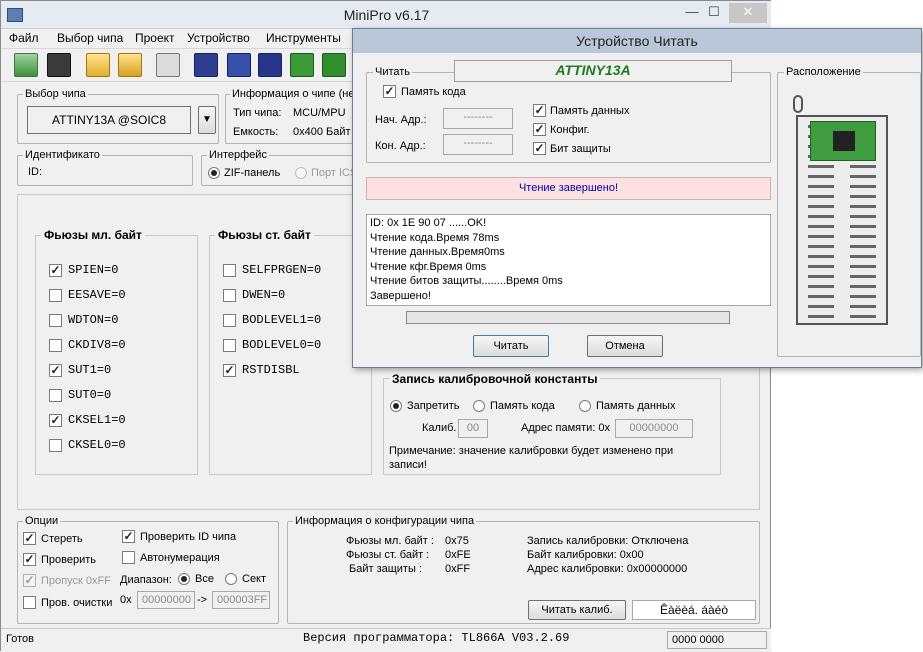 The height and width of the screenshot is (652, 923). I want to click on read-calibration-button: Читать калиб., so click(577, 610).